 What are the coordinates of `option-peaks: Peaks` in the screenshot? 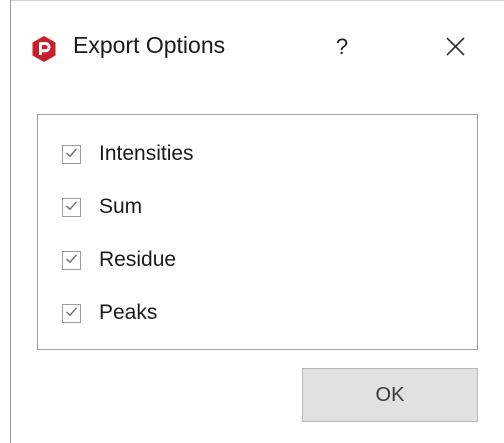 It's located at (109, 313).